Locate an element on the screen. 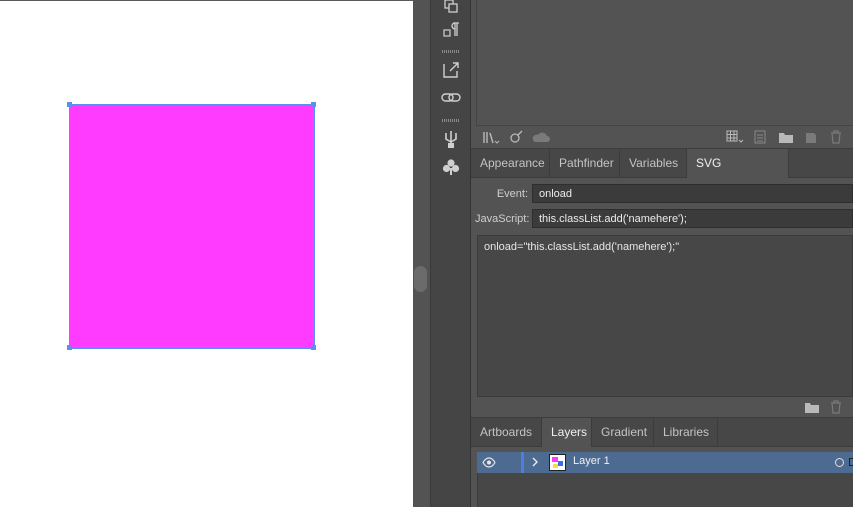 The image size is (853, 507). grid-icon is located at coordinates (735, 137).